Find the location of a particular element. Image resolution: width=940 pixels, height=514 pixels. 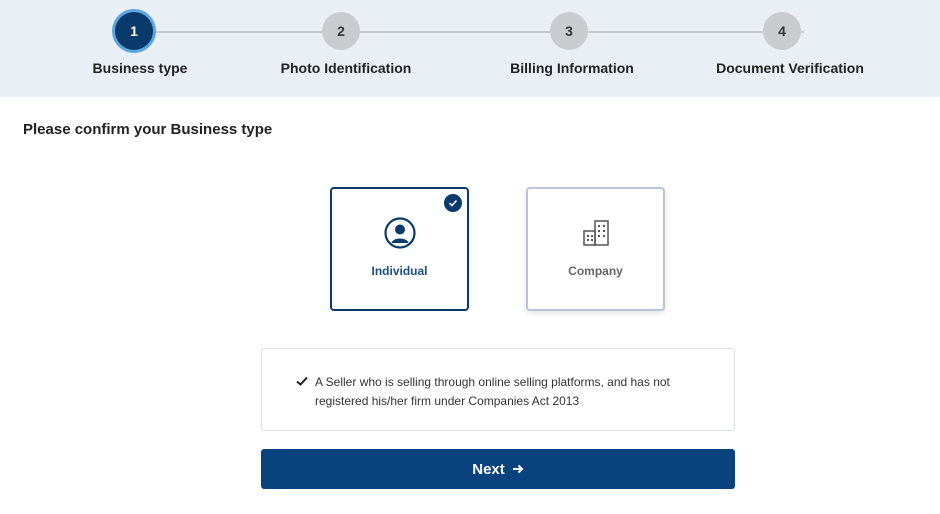

building-icon is located at coordinates (596, 233).